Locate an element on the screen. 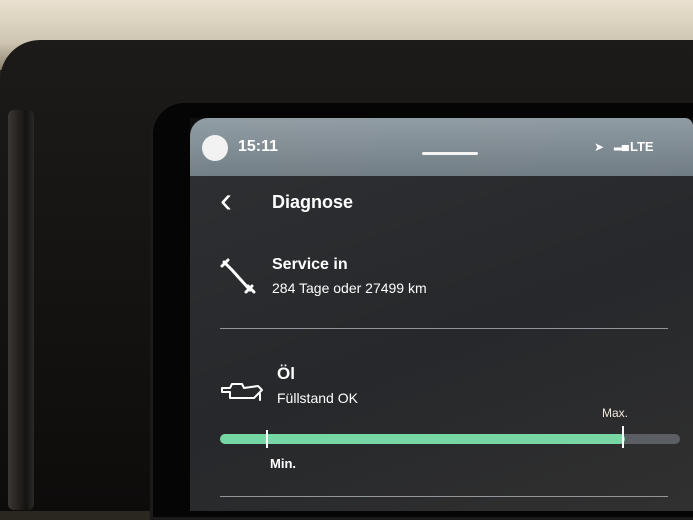 Image resolution: width=693 pixels, height=520 pixels. back-chevron-icon: ‹ is located at coordinates (226, 200).